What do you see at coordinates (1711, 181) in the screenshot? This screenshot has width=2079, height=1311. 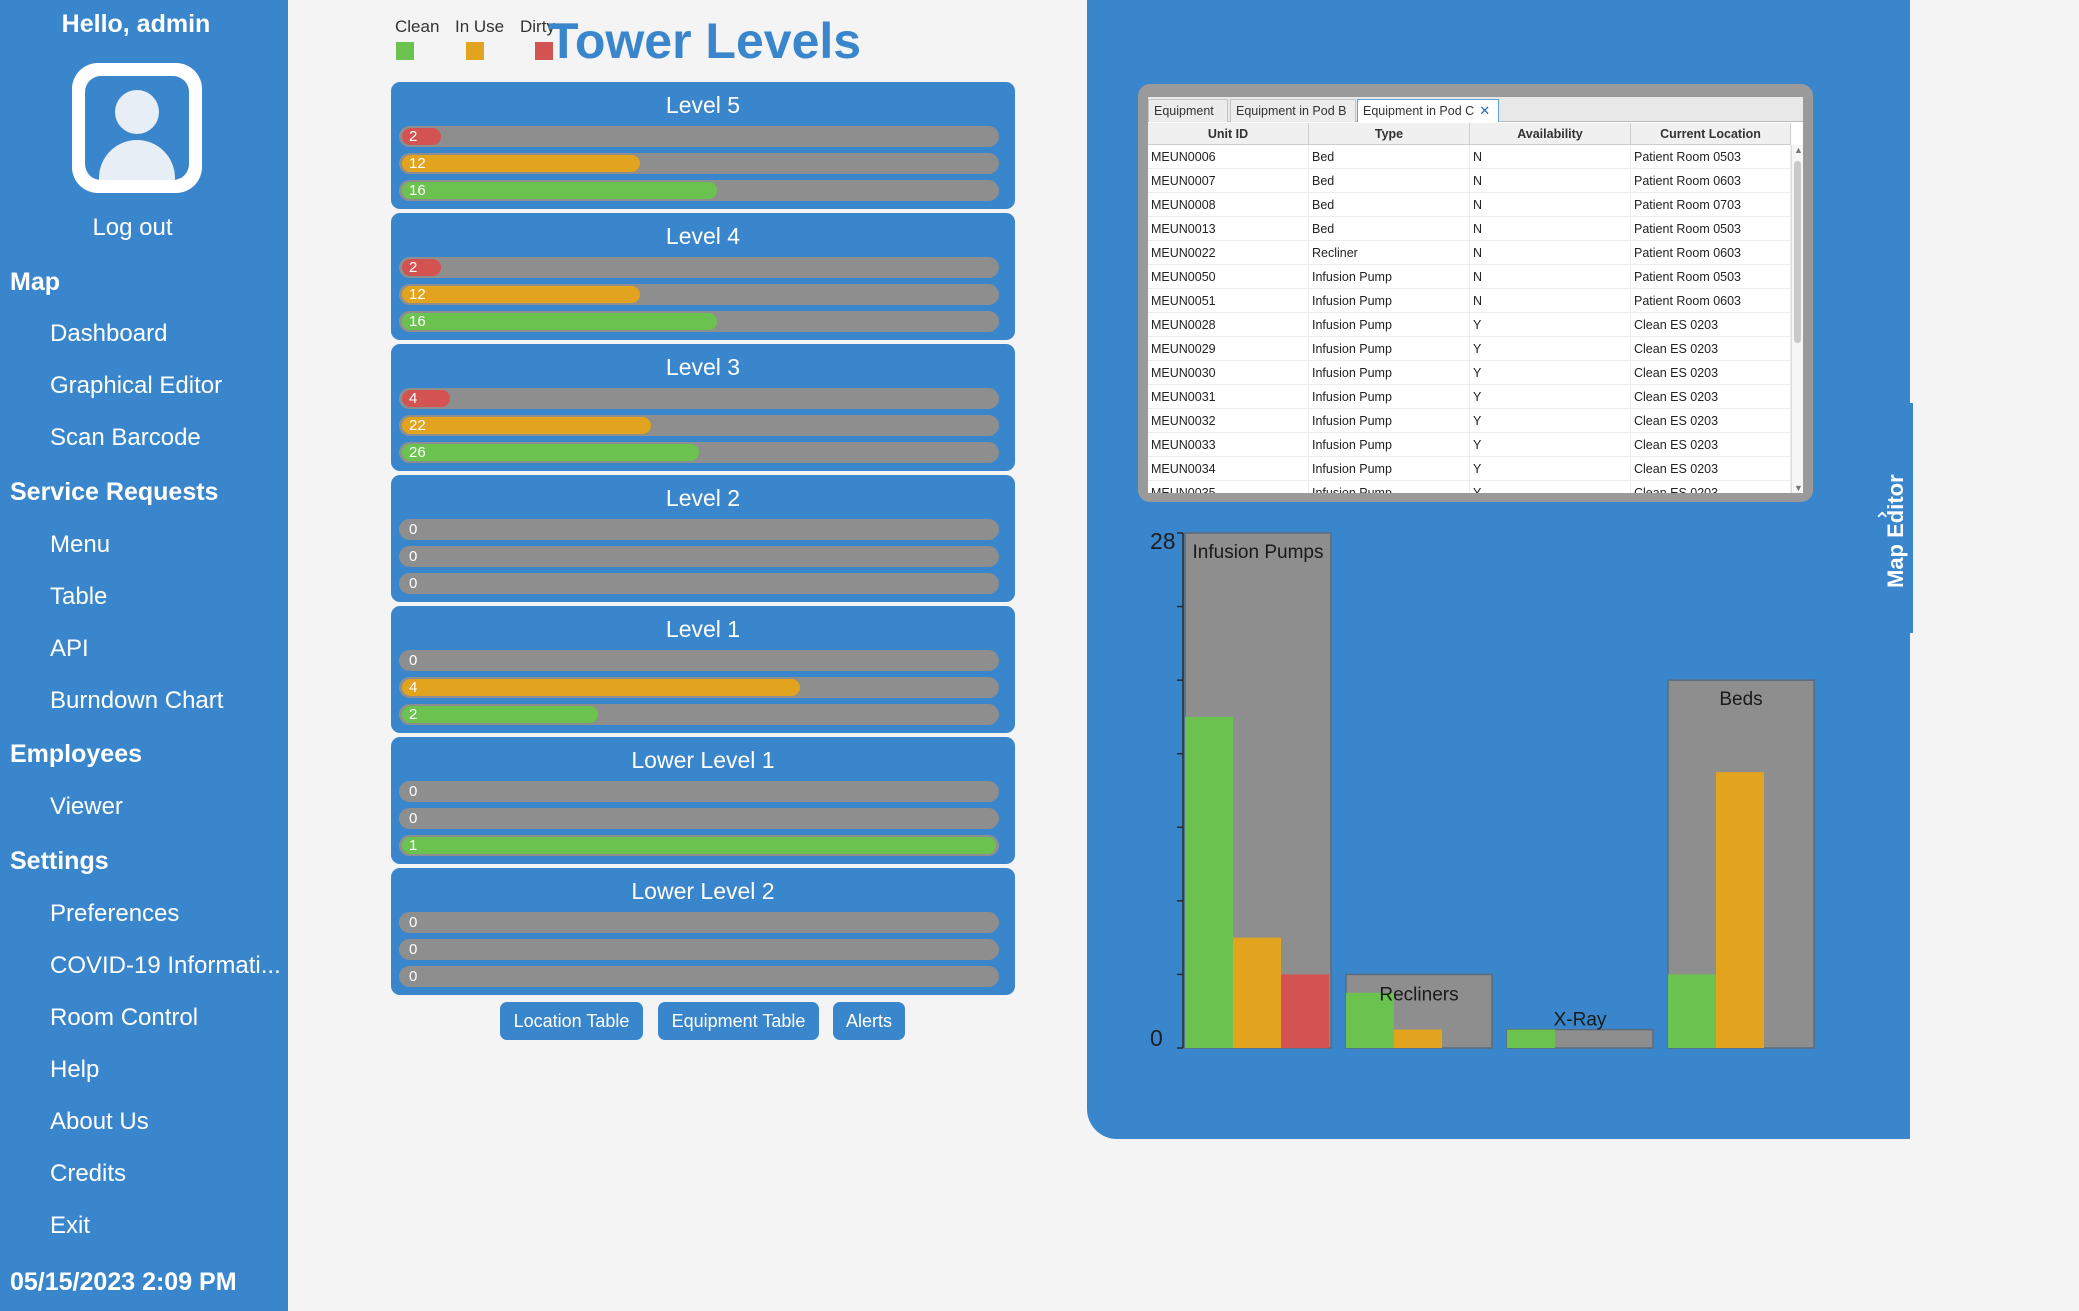 I see `table-cell: Patient Room 0603` at bounding box center [1711, 181].